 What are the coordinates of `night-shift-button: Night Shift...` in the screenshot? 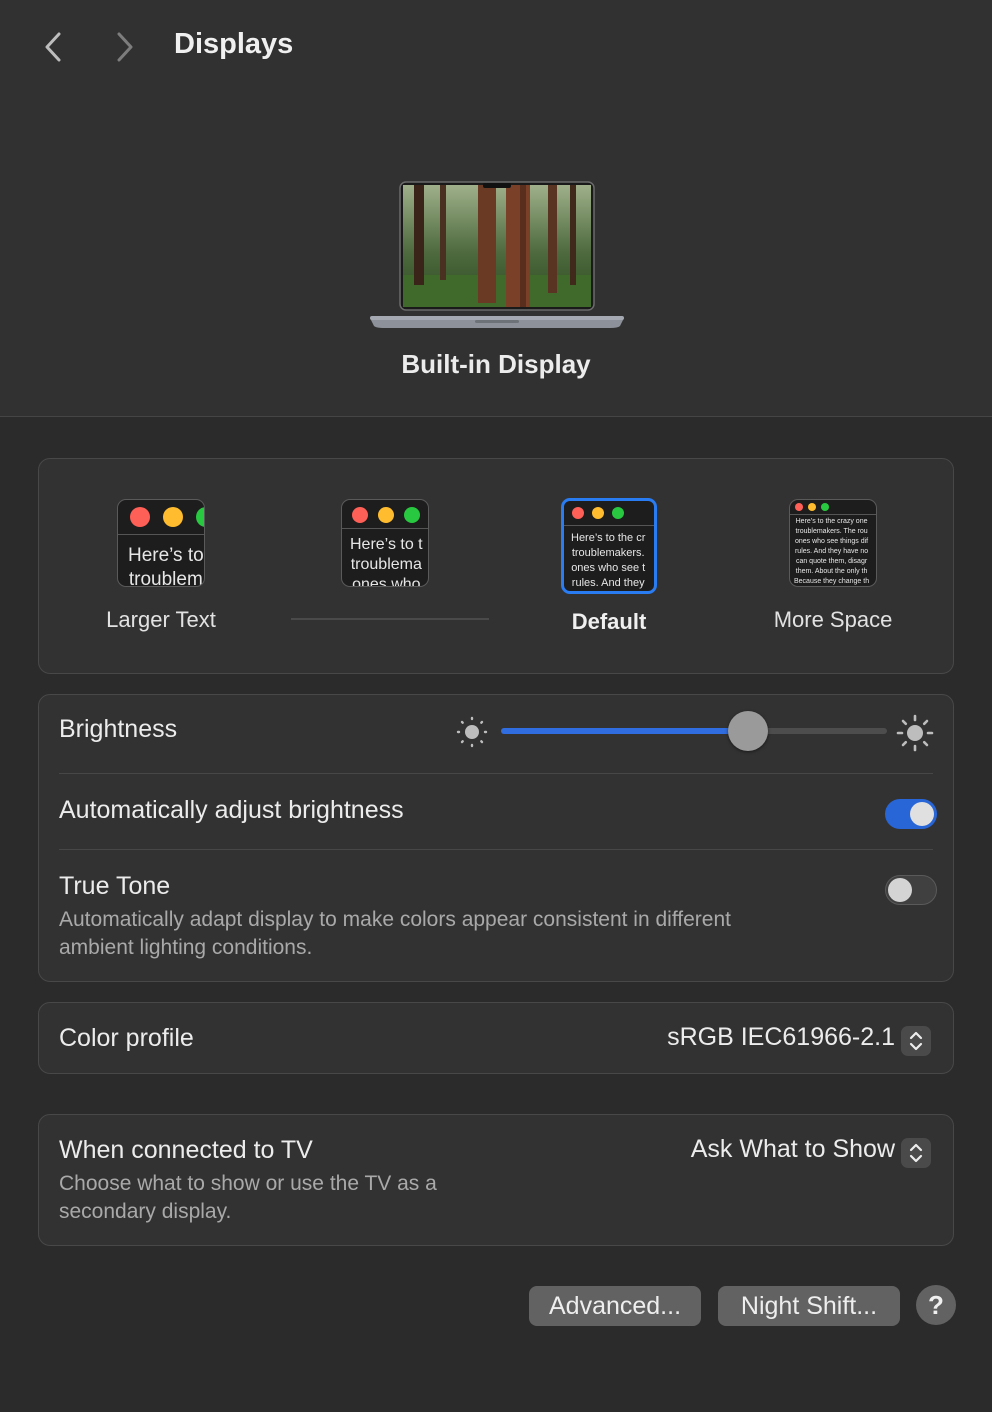 It's located at (809, 1306).